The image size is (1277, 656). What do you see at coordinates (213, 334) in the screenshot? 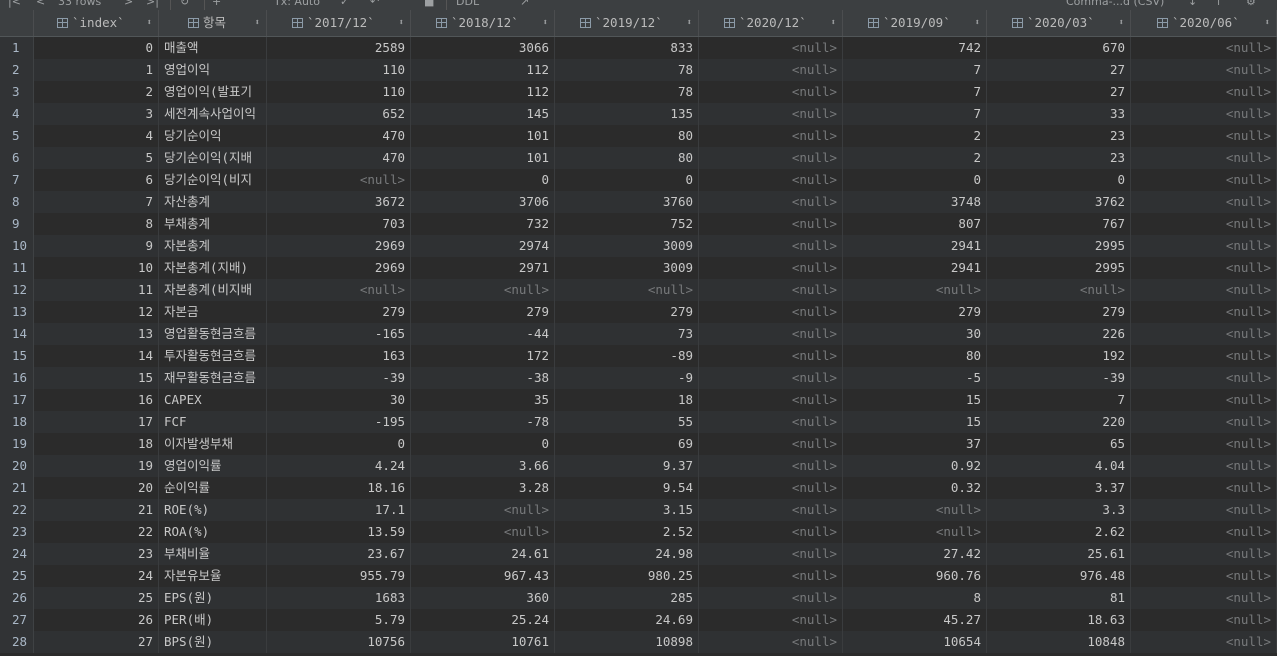
I see `cell-item: 영업활동현금흐름` at bounding box center [213, 334].